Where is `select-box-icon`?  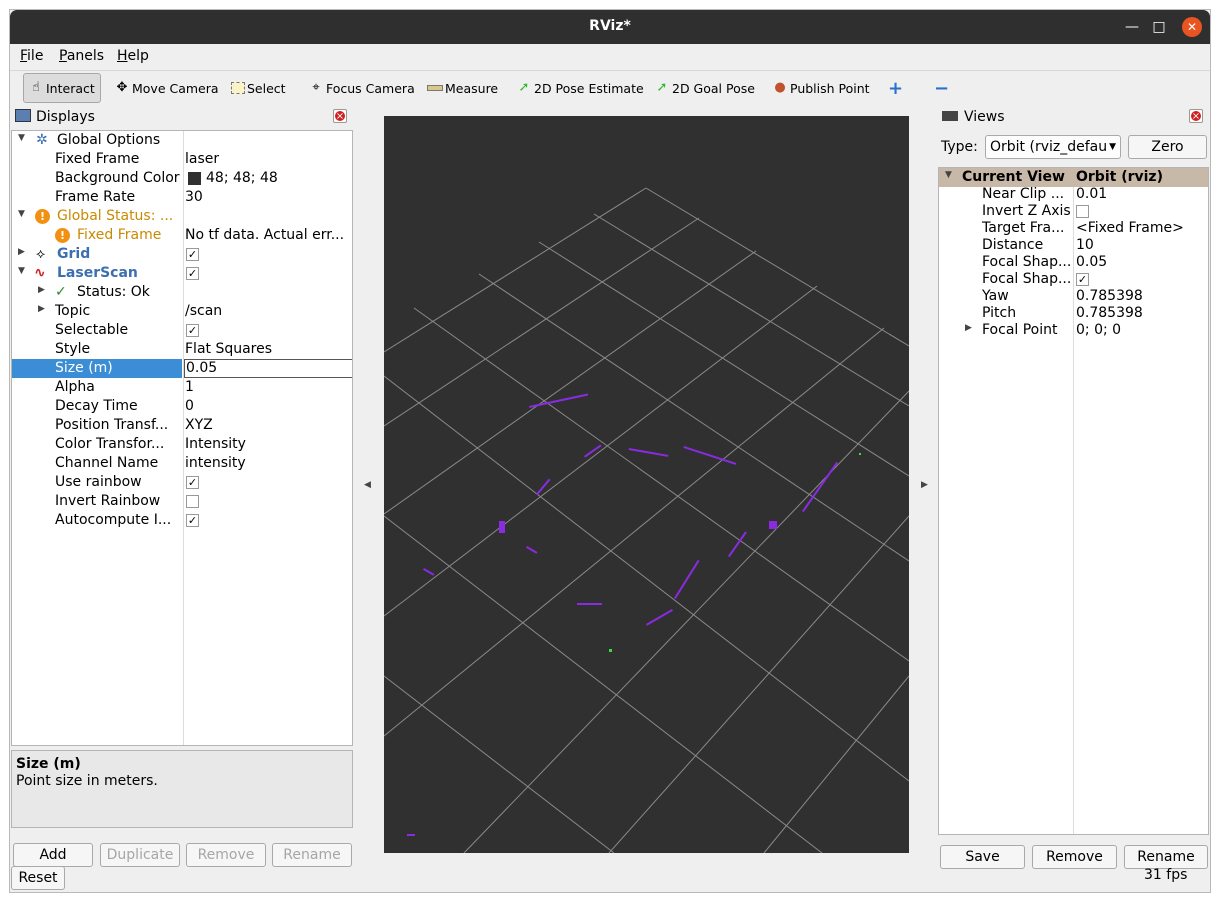 select-box-icon is located at coordinates (238, 88).